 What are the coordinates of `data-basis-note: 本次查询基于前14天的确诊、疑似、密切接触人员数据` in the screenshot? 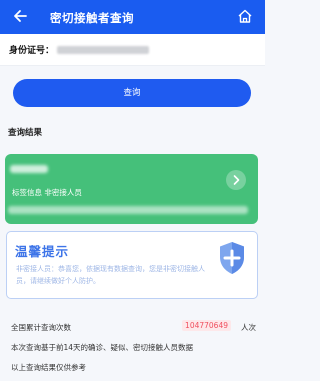 It's located at (102, 347).